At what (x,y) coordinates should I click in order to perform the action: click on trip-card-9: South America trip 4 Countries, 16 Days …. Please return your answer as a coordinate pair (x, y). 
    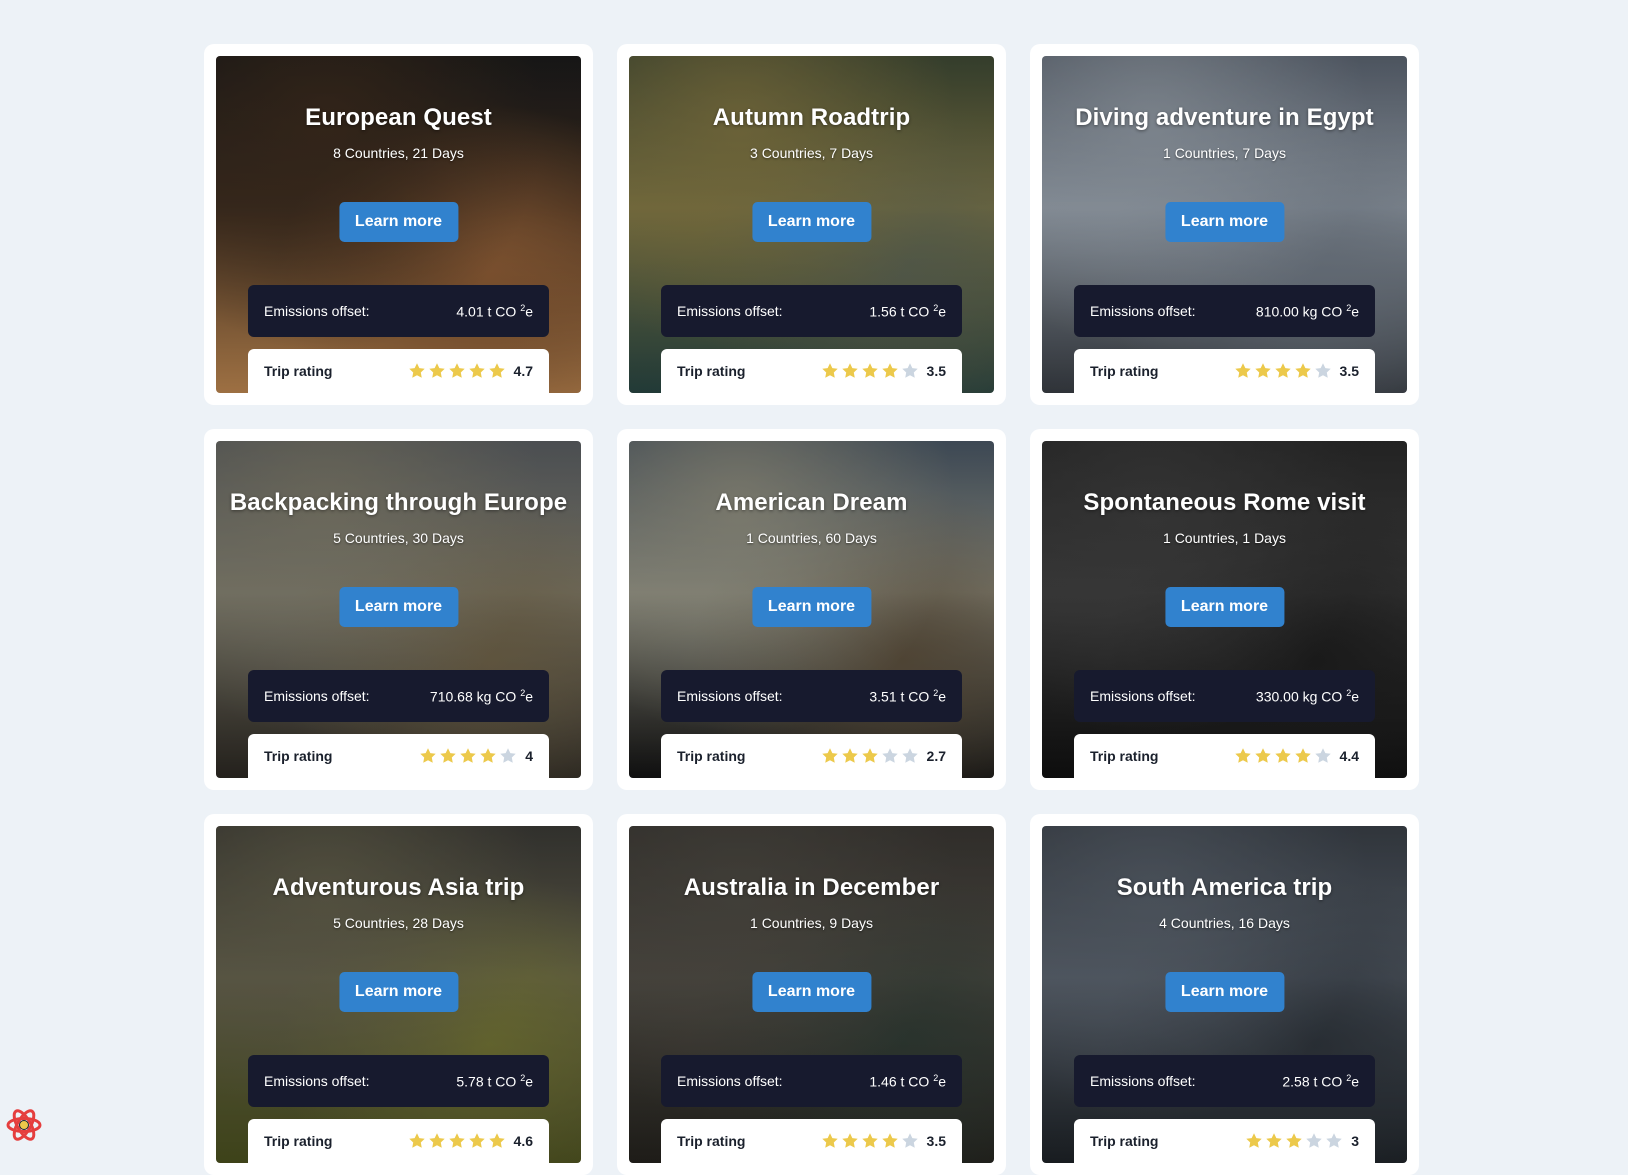
    Looking at the image, I should click on (1224, 994).